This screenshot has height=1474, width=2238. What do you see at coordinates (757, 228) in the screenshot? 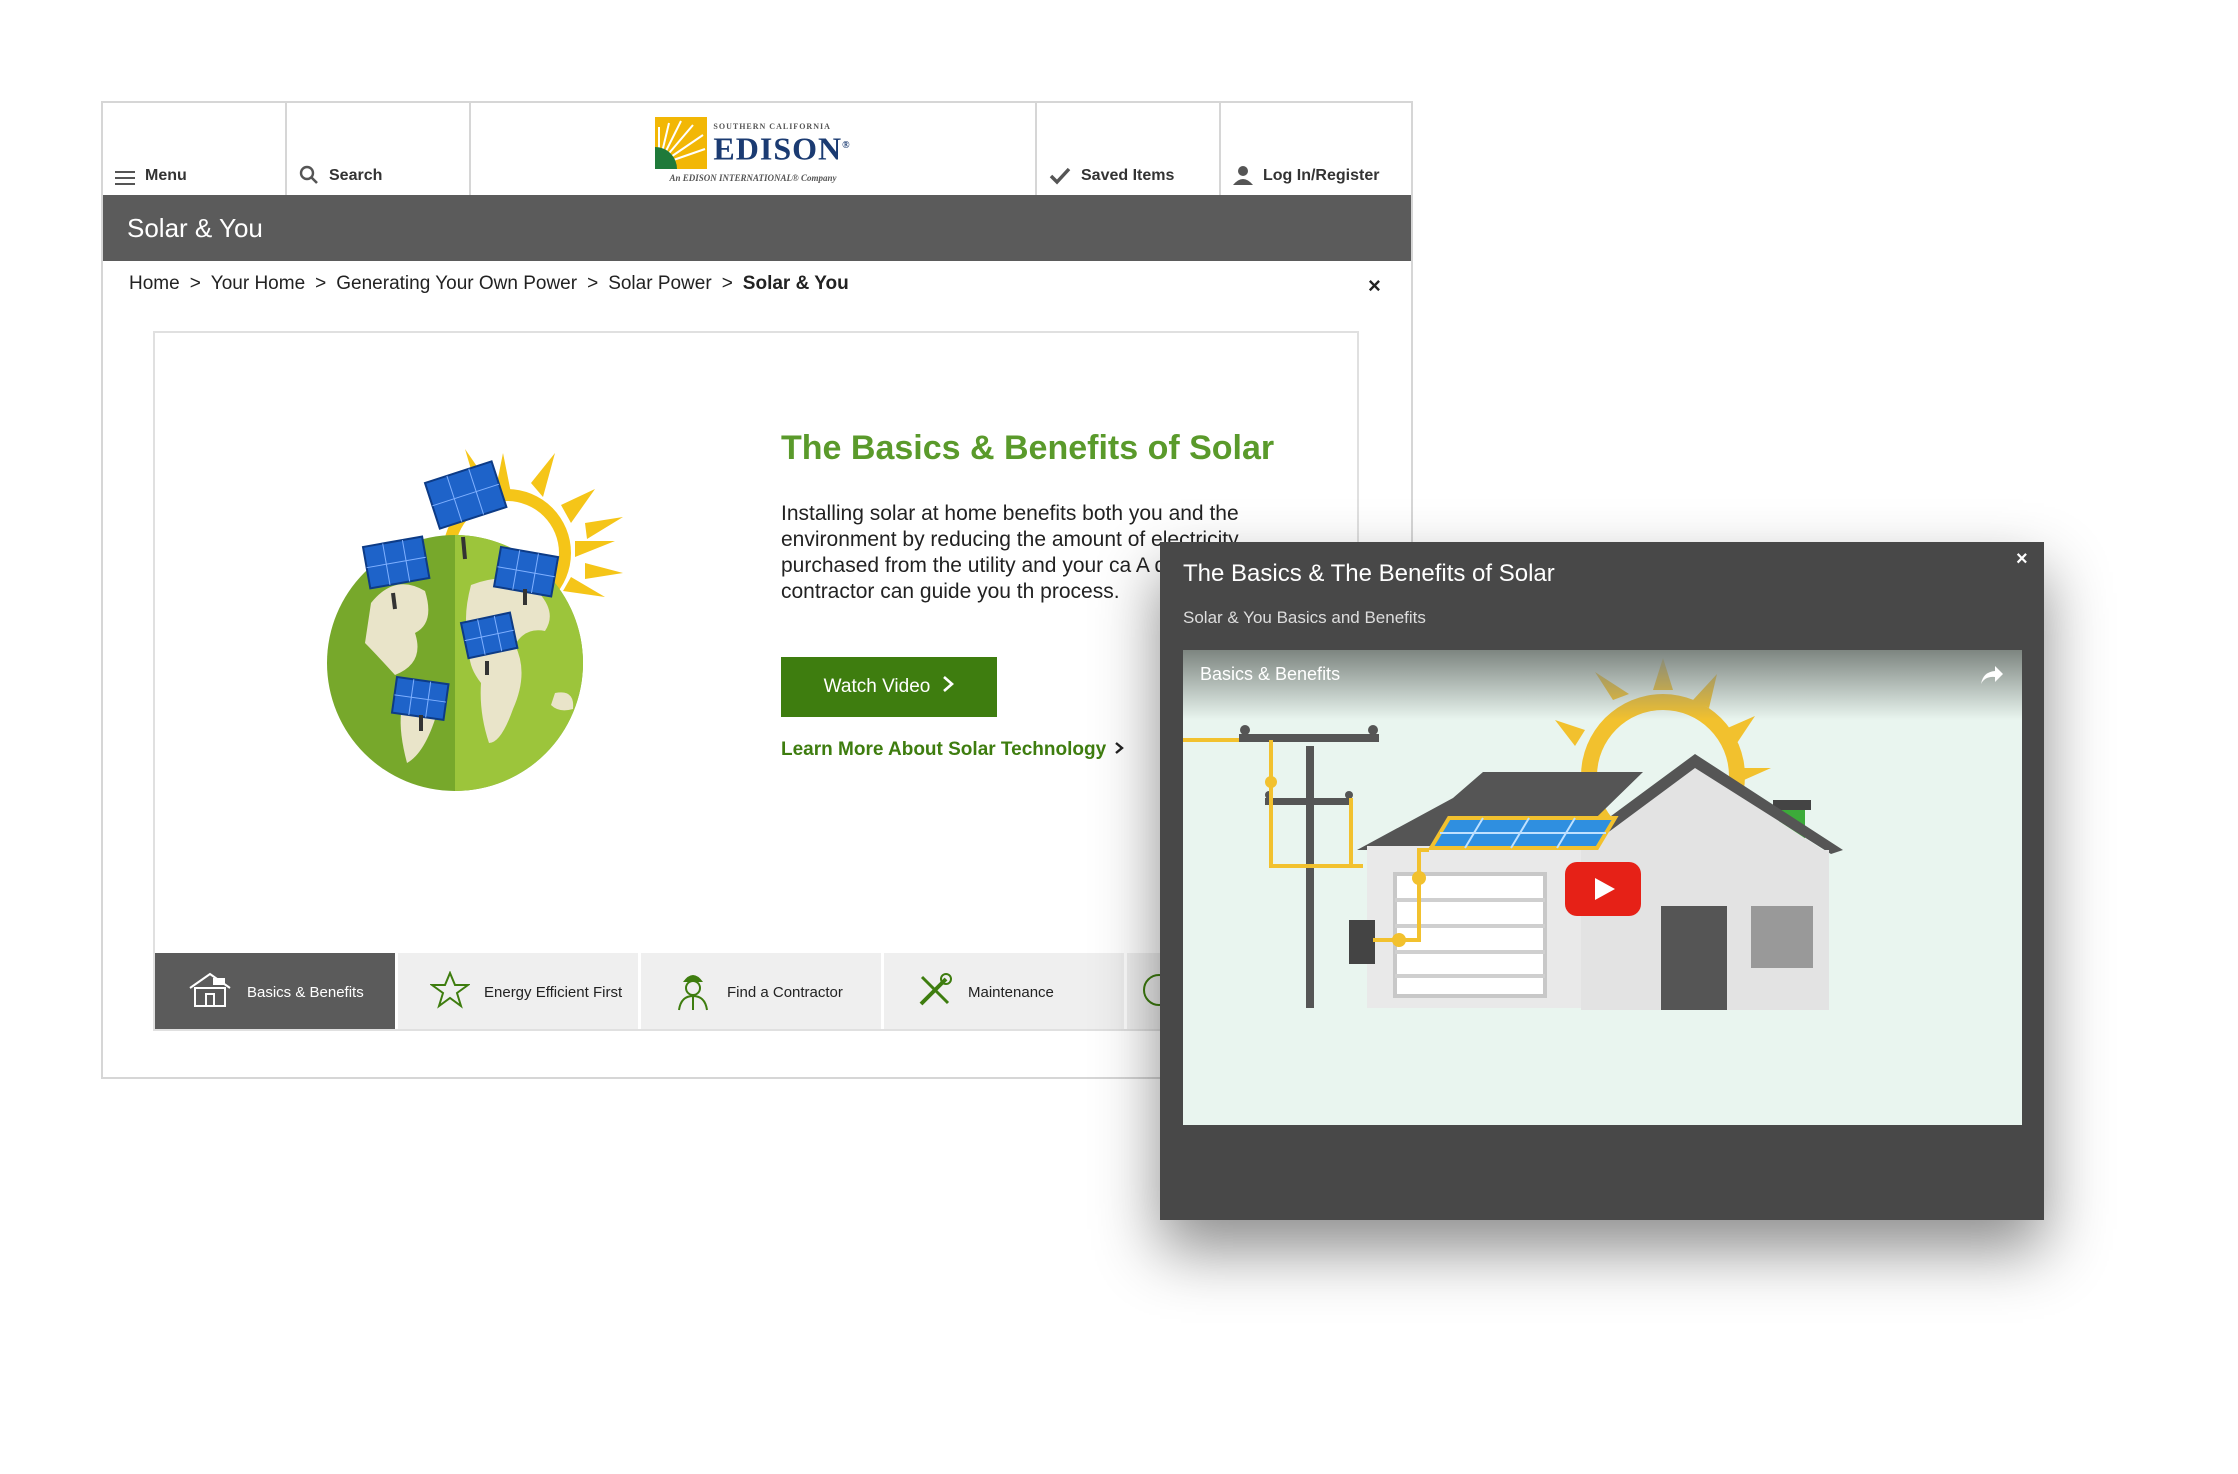
I see `page-title-bar: Solar & You` at bounding box center [757, 228].